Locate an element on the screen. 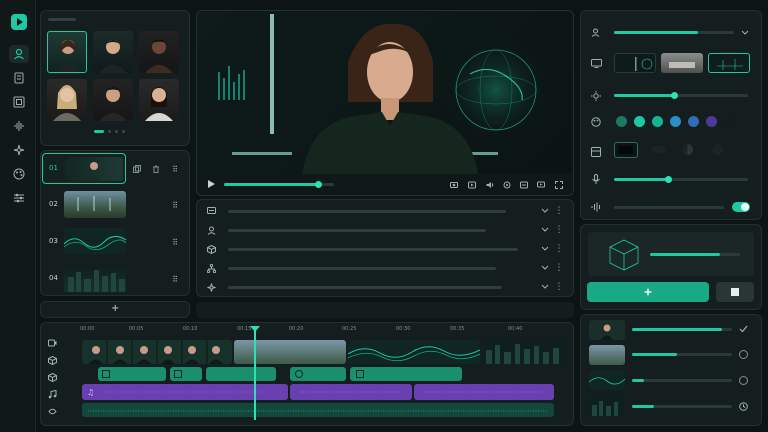  music-track-icon is located at coordinates (52, 394).